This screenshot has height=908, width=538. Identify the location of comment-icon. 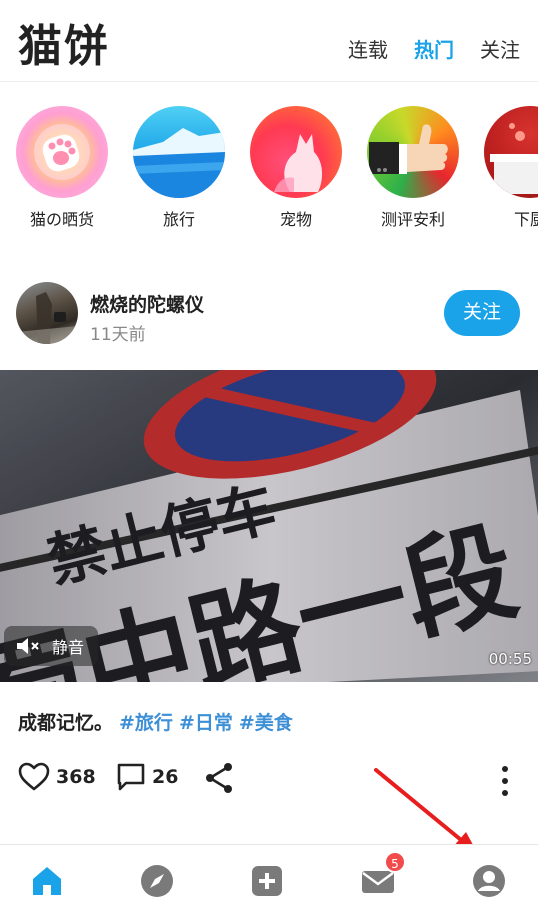
(131, 777).